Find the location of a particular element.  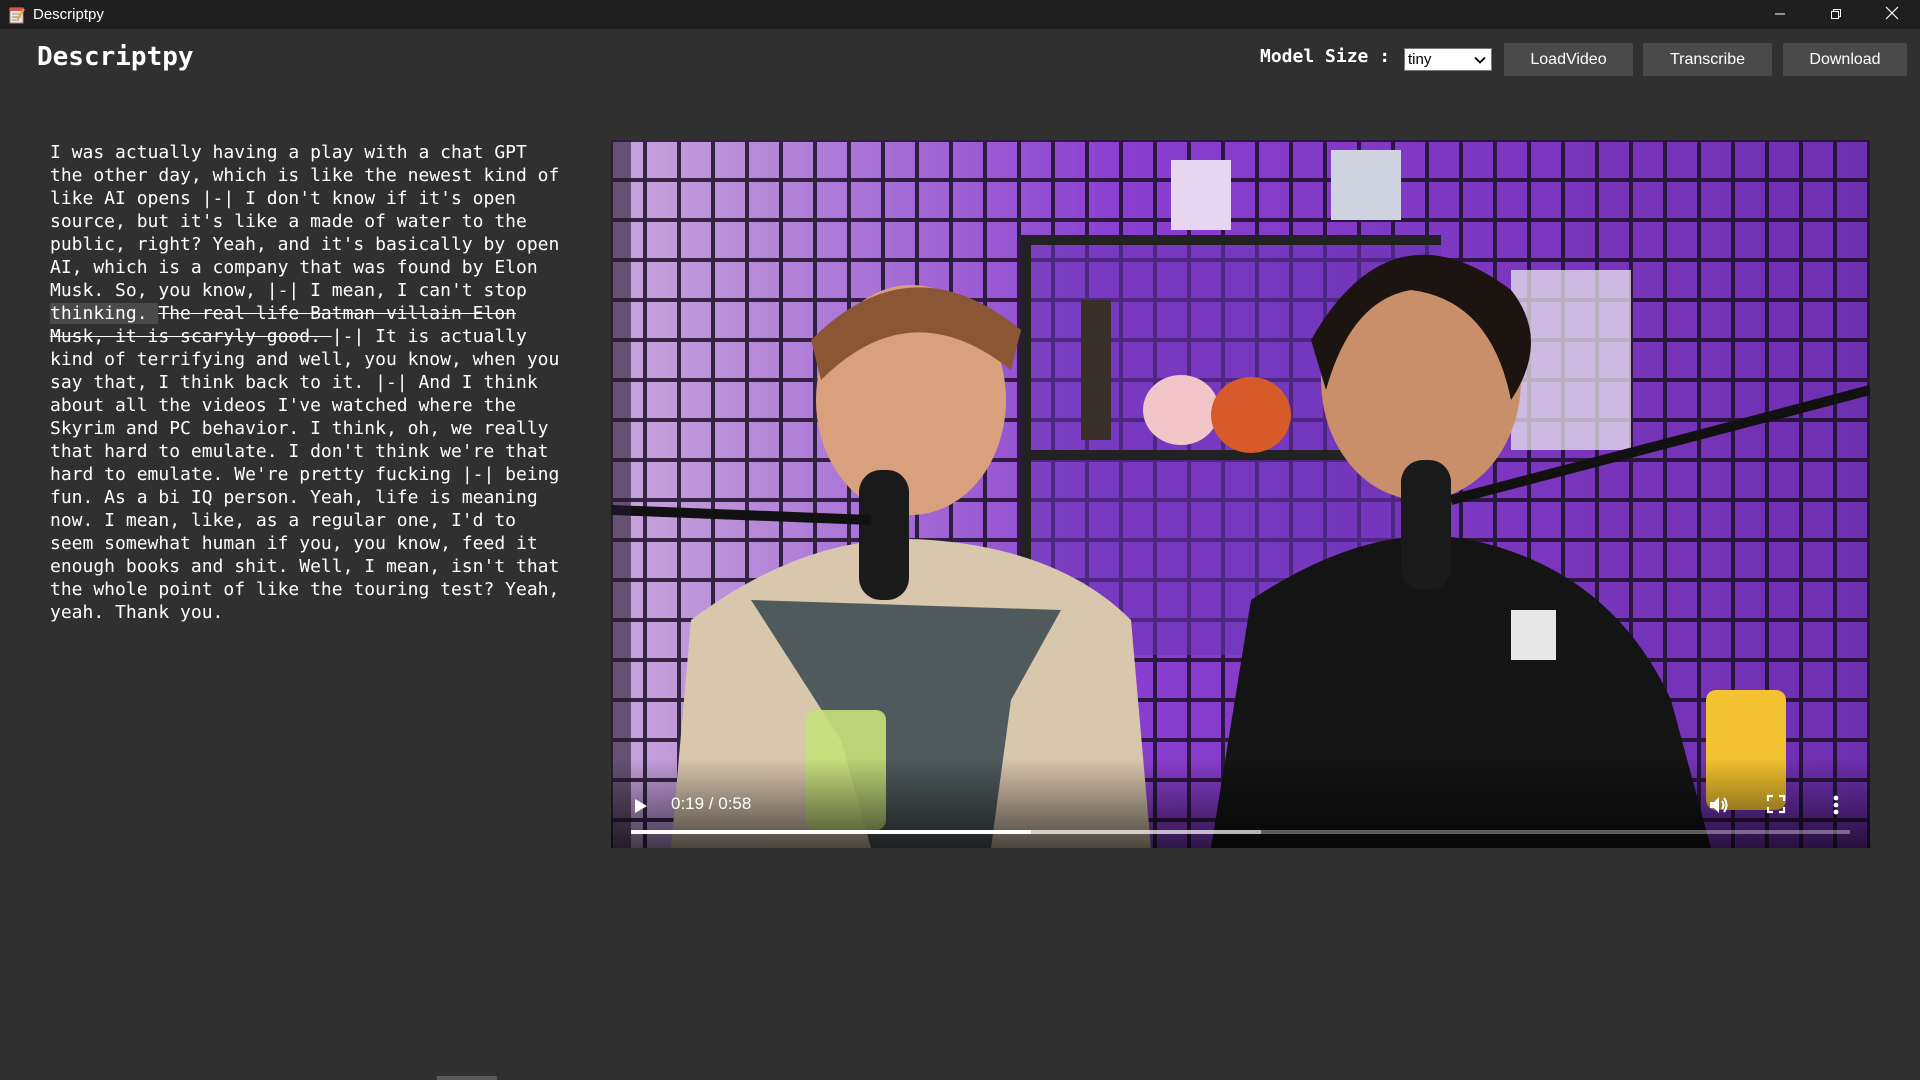

app-title: Descriptpy is located at coordinates (115, 57).